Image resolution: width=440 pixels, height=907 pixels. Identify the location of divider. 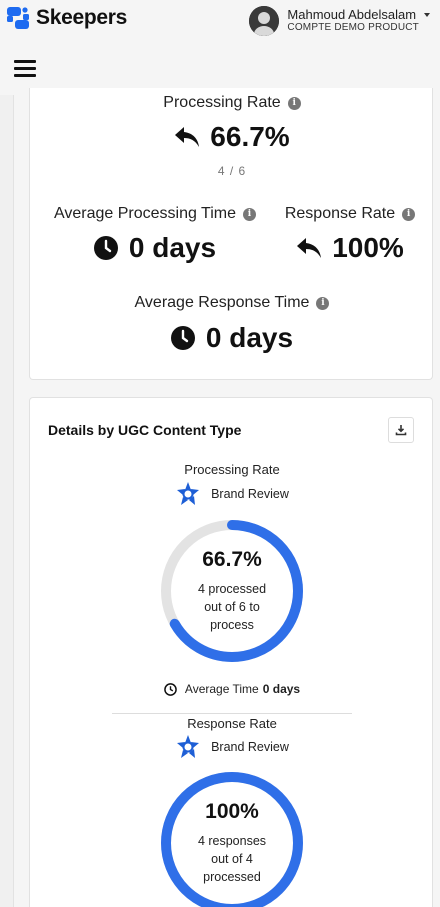
(232, 713).